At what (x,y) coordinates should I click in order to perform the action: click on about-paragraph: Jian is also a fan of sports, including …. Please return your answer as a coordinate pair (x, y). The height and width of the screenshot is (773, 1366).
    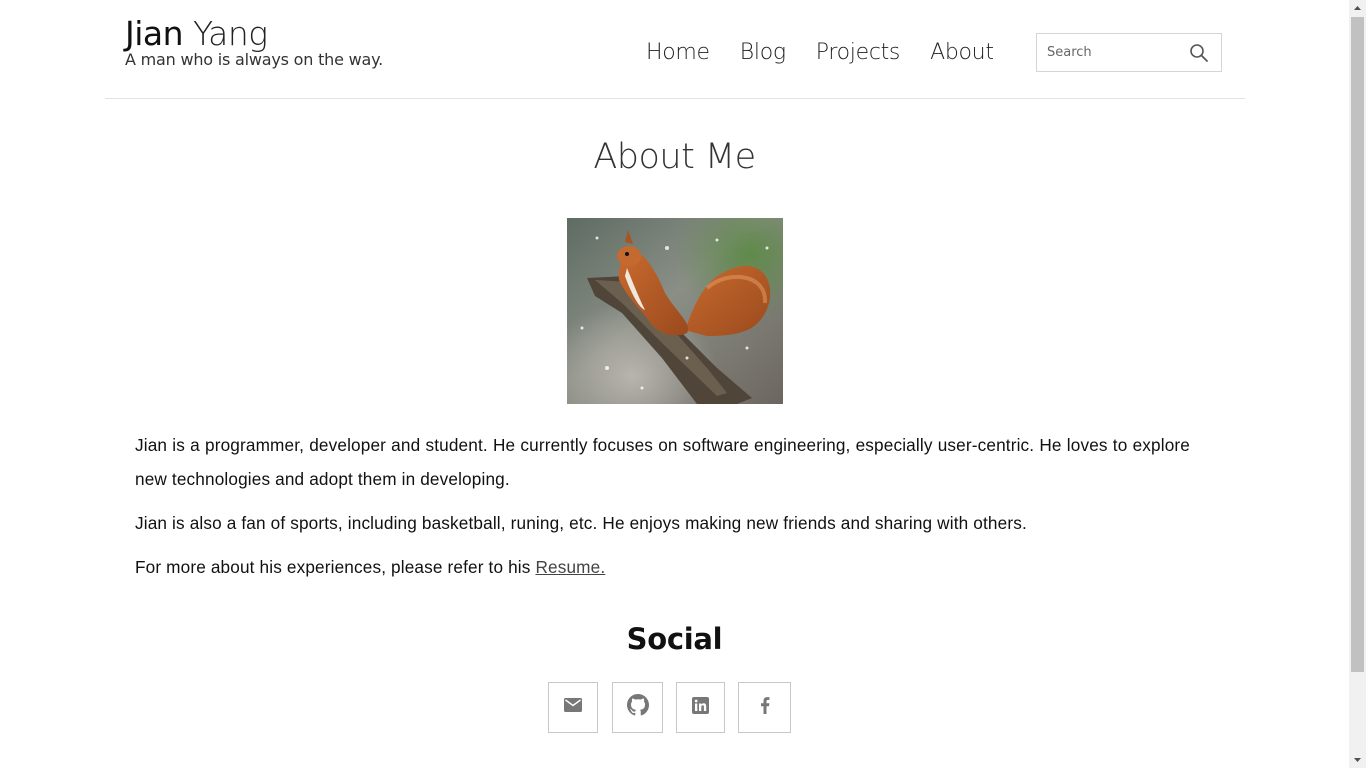
    Looking at the image, I should click on (581, 523).